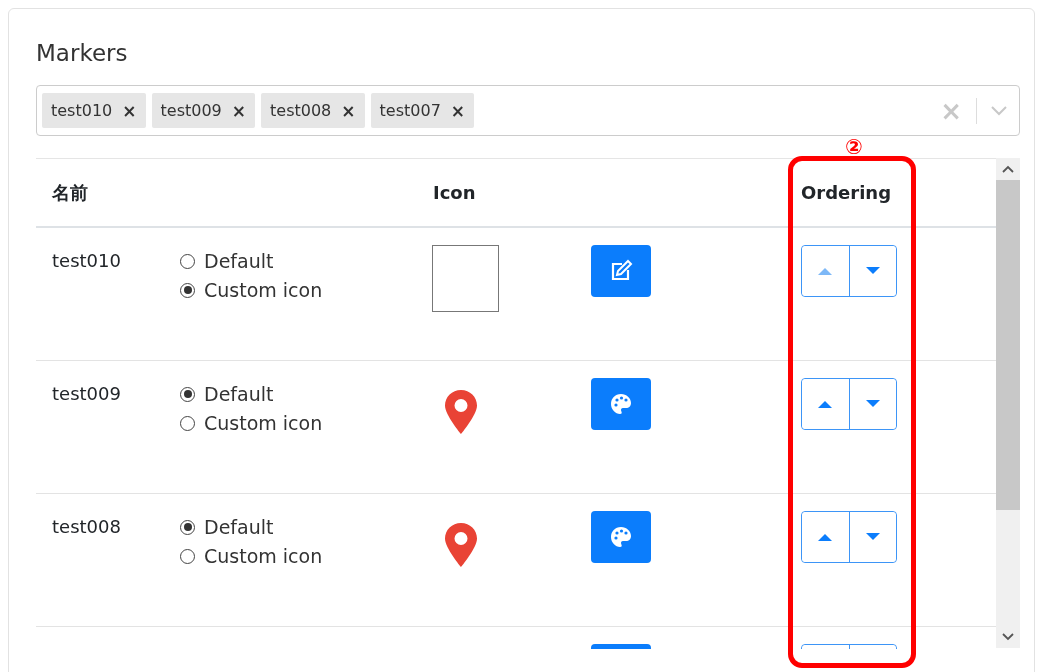  Describe the element at coordinates (301, 110) in the screenshot. I see `tag-label: test008` at that location.